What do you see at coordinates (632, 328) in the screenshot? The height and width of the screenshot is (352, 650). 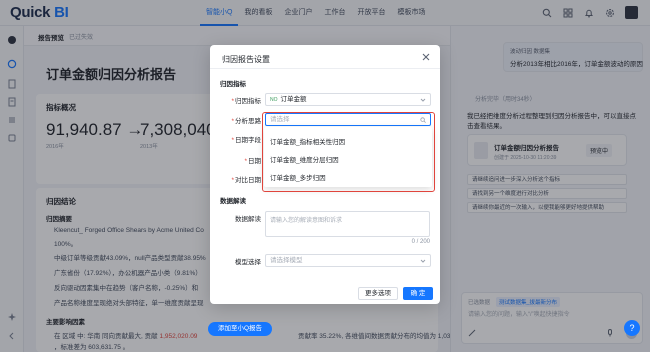 I see `help-icon: ?` at bounding box center [632, 328].